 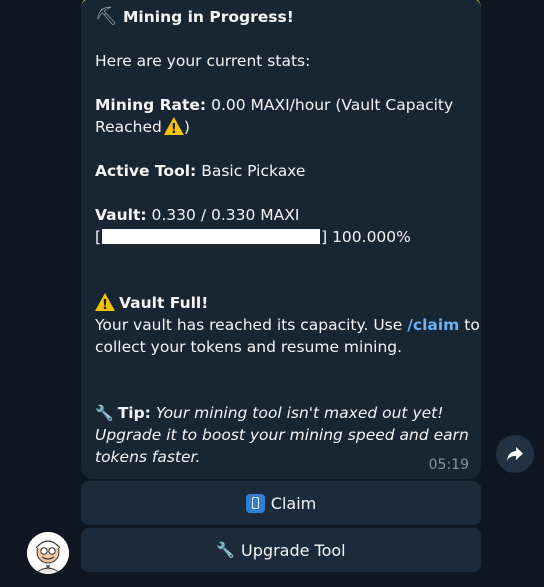 What do you see at coordinates (200, 171) in the screenshot?
I see `active-tool-line: Active Tool: Basic Pickaxe` at bounding box center [200, 171].